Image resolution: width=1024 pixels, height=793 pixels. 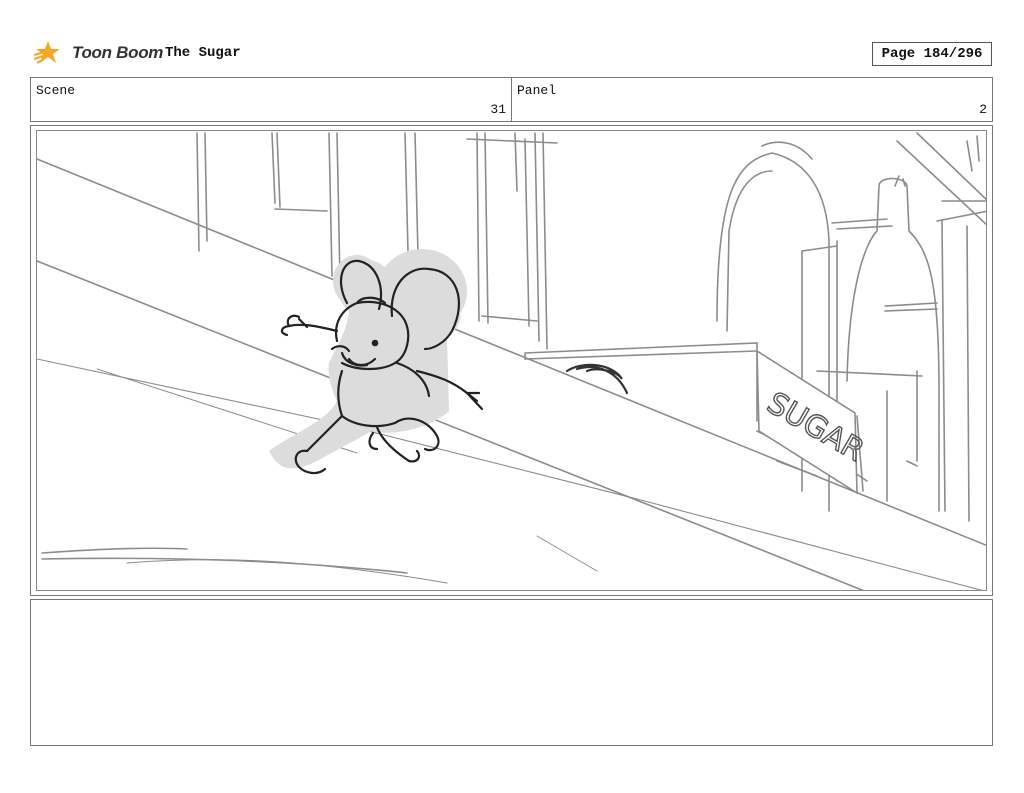 I want to click on scene-number: 31, so click(x=498, y=109).